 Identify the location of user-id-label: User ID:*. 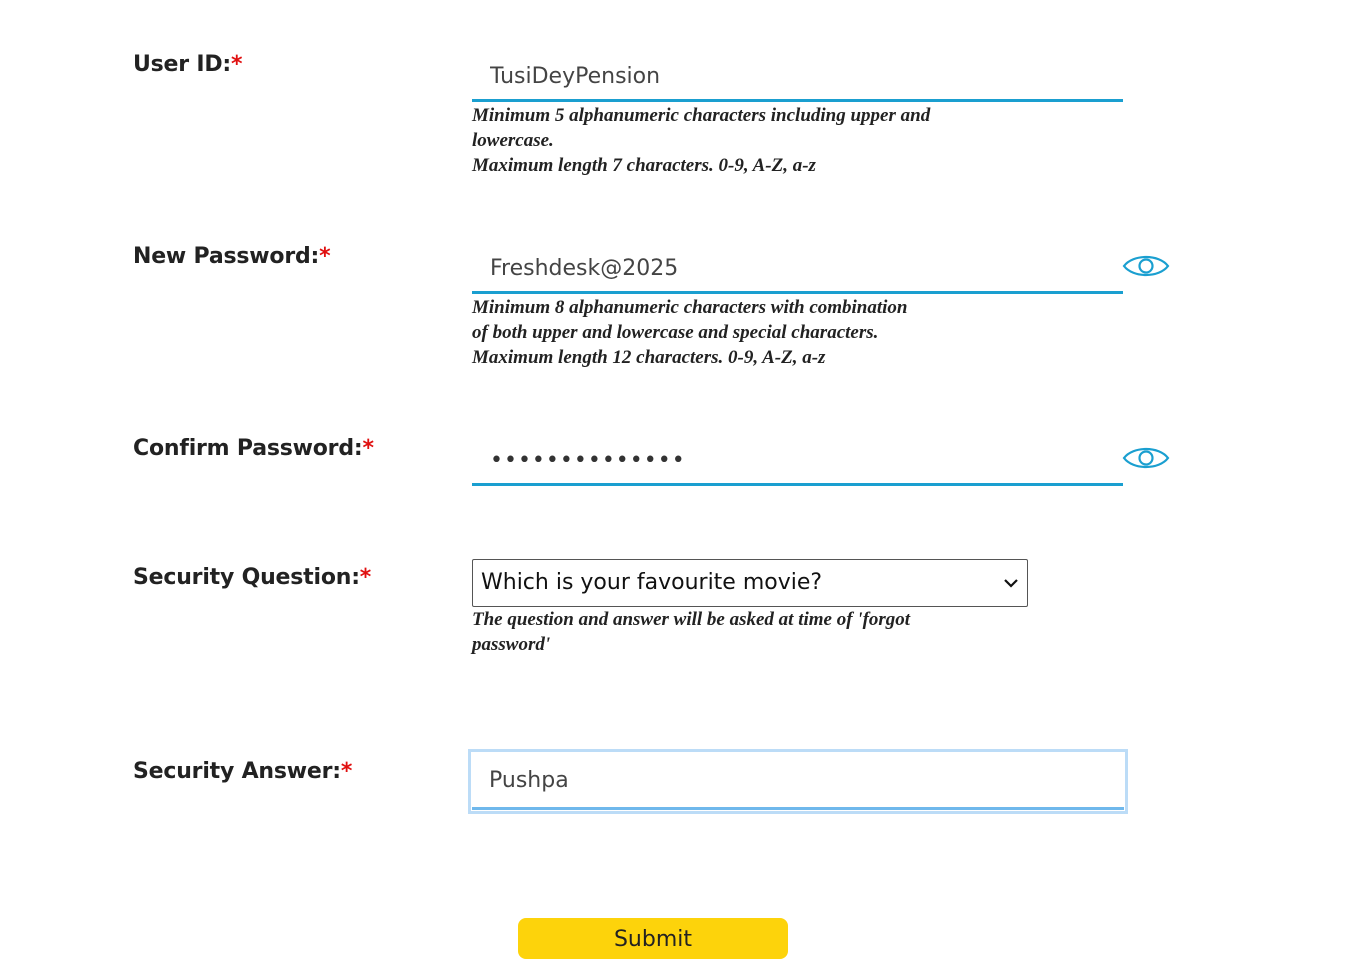
(188, 64).